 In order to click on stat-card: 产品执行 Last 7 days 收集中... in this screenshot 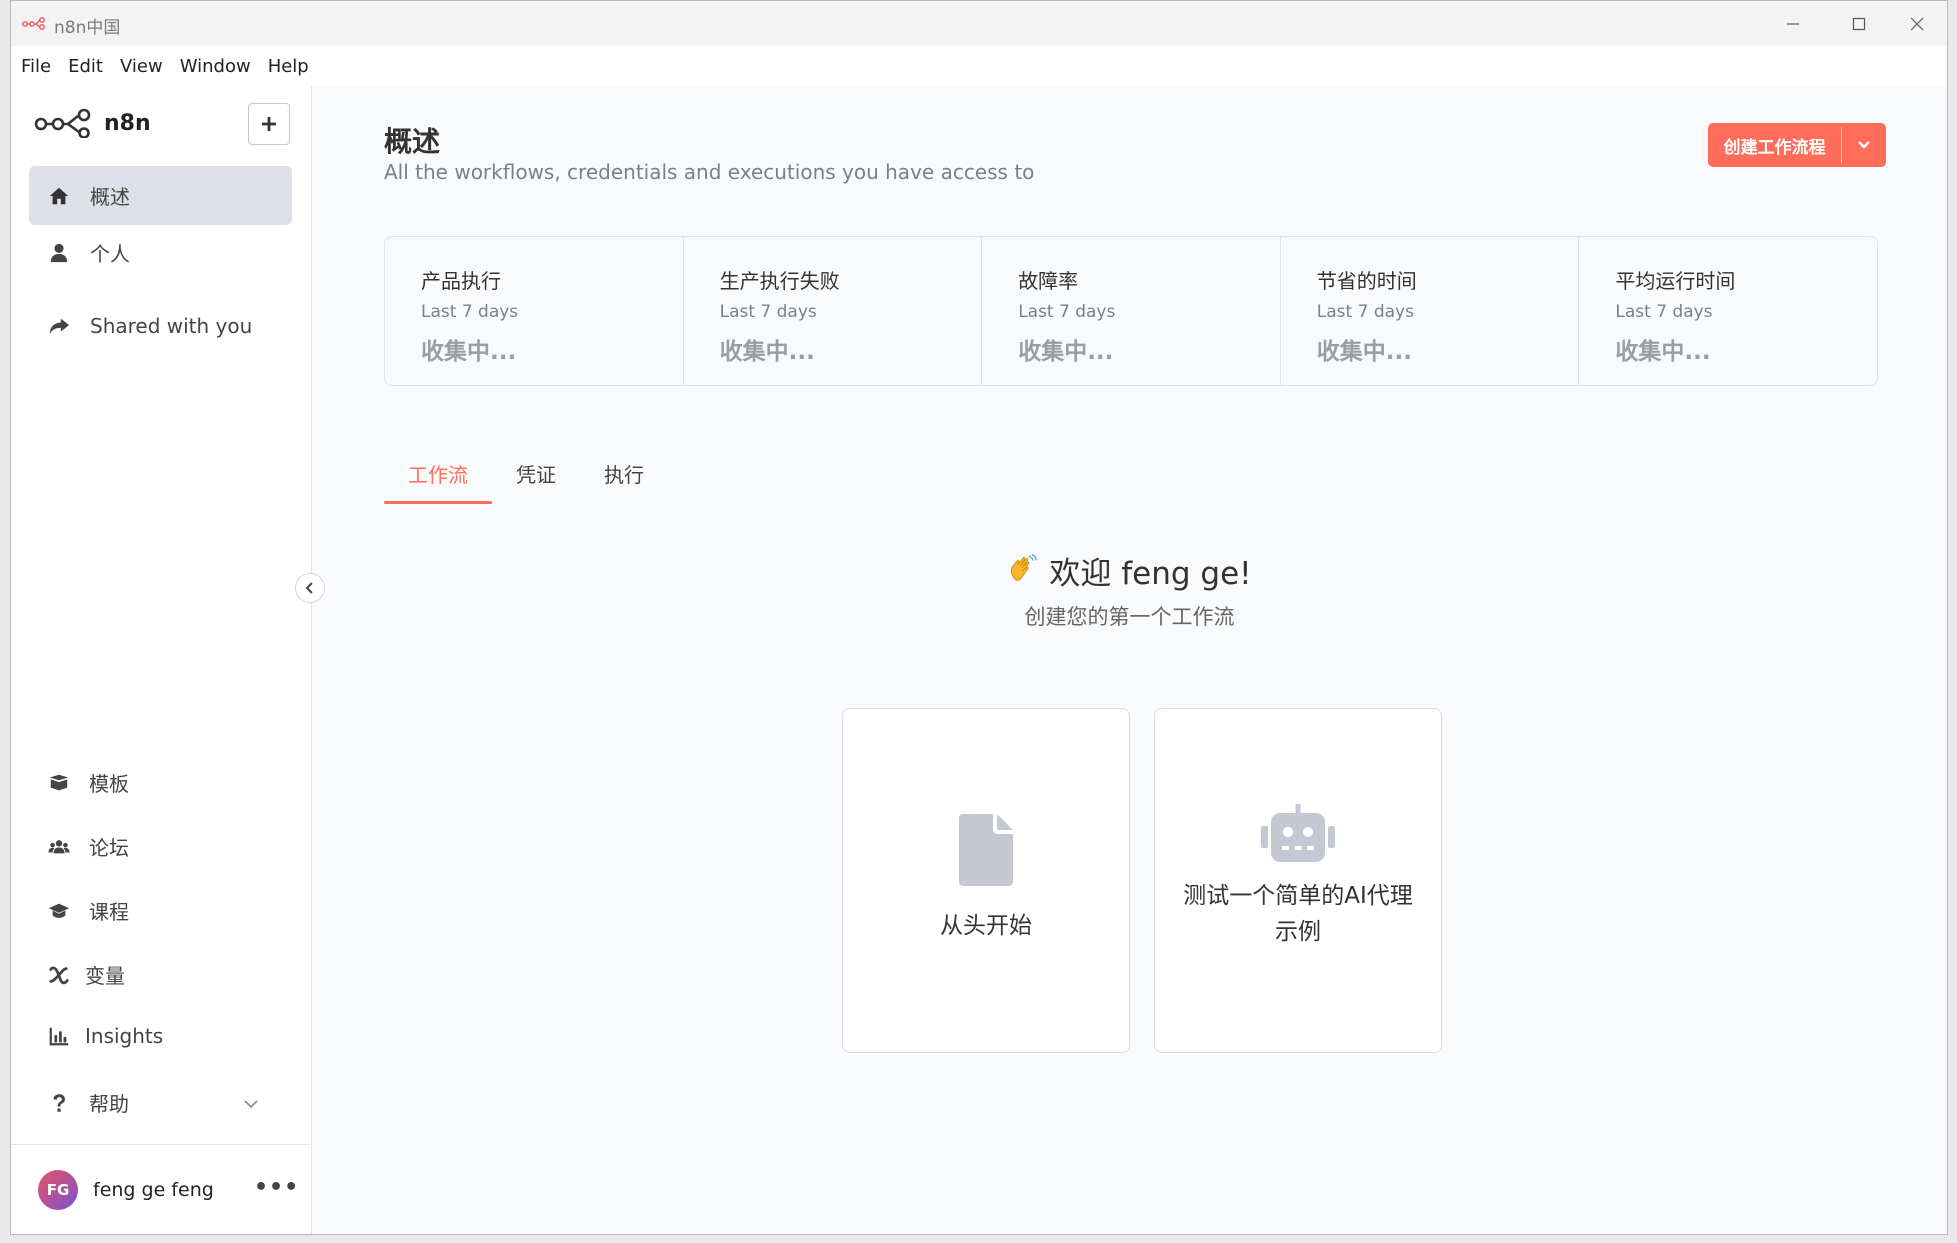, I will do `click(534, 311)`.